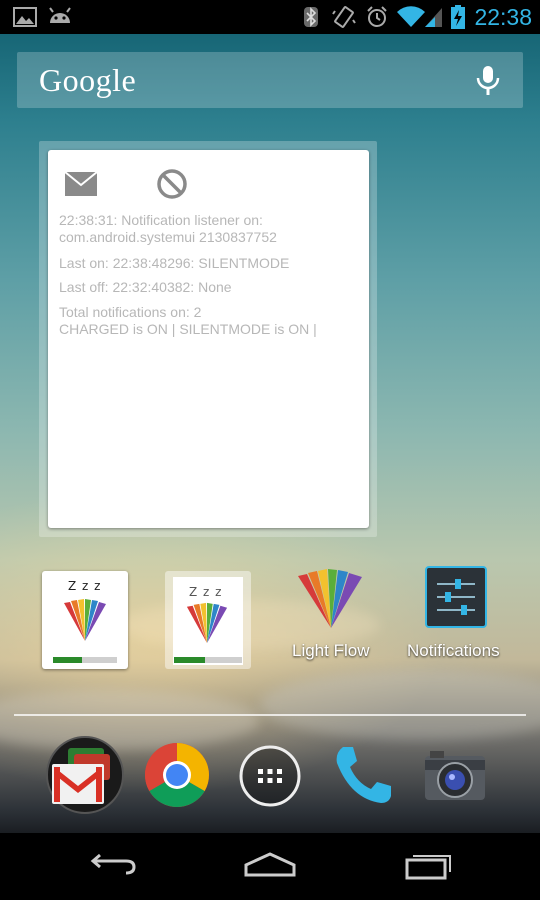 The height and width of the screenshot is (900, 540). Describe the element at coordinates (145, 287) in the screenshot. I see `last-off-text: Last off: 22:32:40382: None` at that location.